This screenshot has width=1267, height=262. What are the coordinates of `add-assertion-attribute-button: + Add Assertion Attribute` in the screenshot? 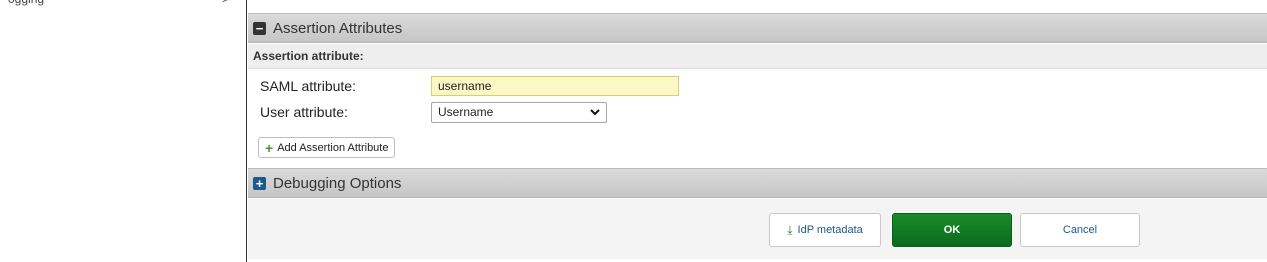 It's located at (327, 147).